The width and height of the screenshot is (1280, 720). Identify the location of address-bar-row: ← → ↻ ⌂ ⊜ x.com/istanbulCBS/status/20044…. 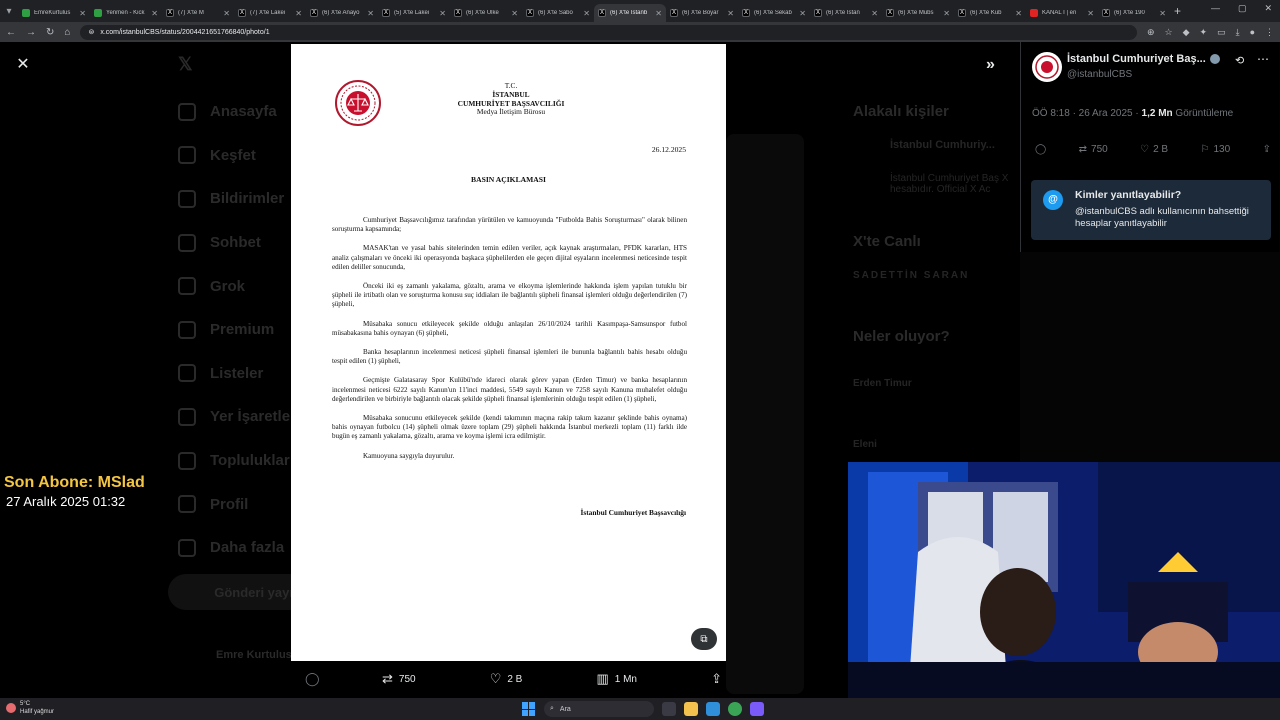
(640, 32).